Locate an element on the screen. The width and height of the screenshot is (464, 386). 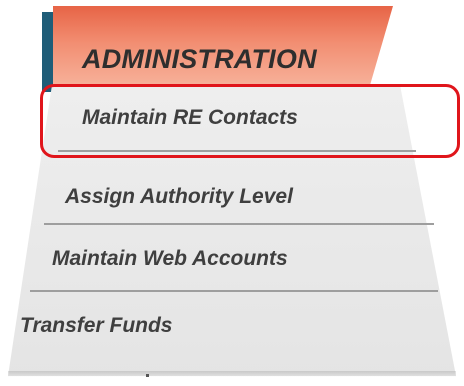
menu-item-maintain-web-accounts: Maintain Web Accounts is located at coordinates (170, 259).